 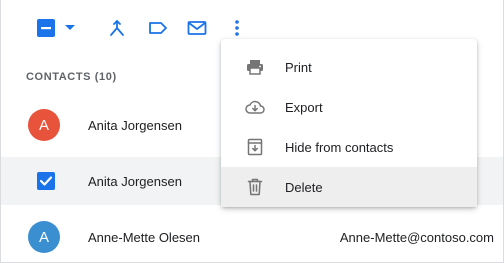 I want to click on cloud-download-icon, so click(x=255, y=107).